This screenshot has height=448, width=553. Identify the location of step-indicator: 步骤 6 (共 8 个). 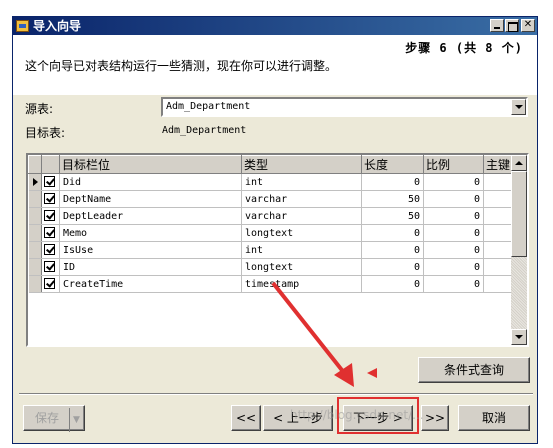
(464, 48).